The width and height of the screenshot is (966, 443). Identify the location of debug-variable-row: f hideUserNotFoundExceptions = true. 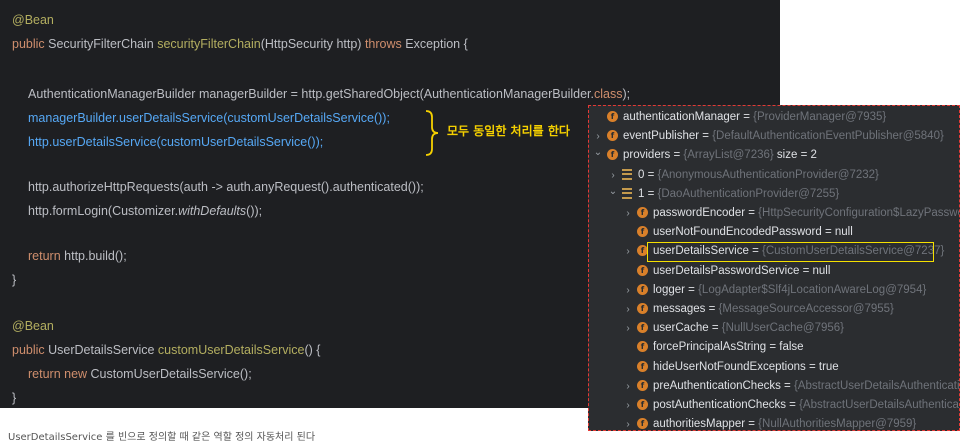
(774, 367).